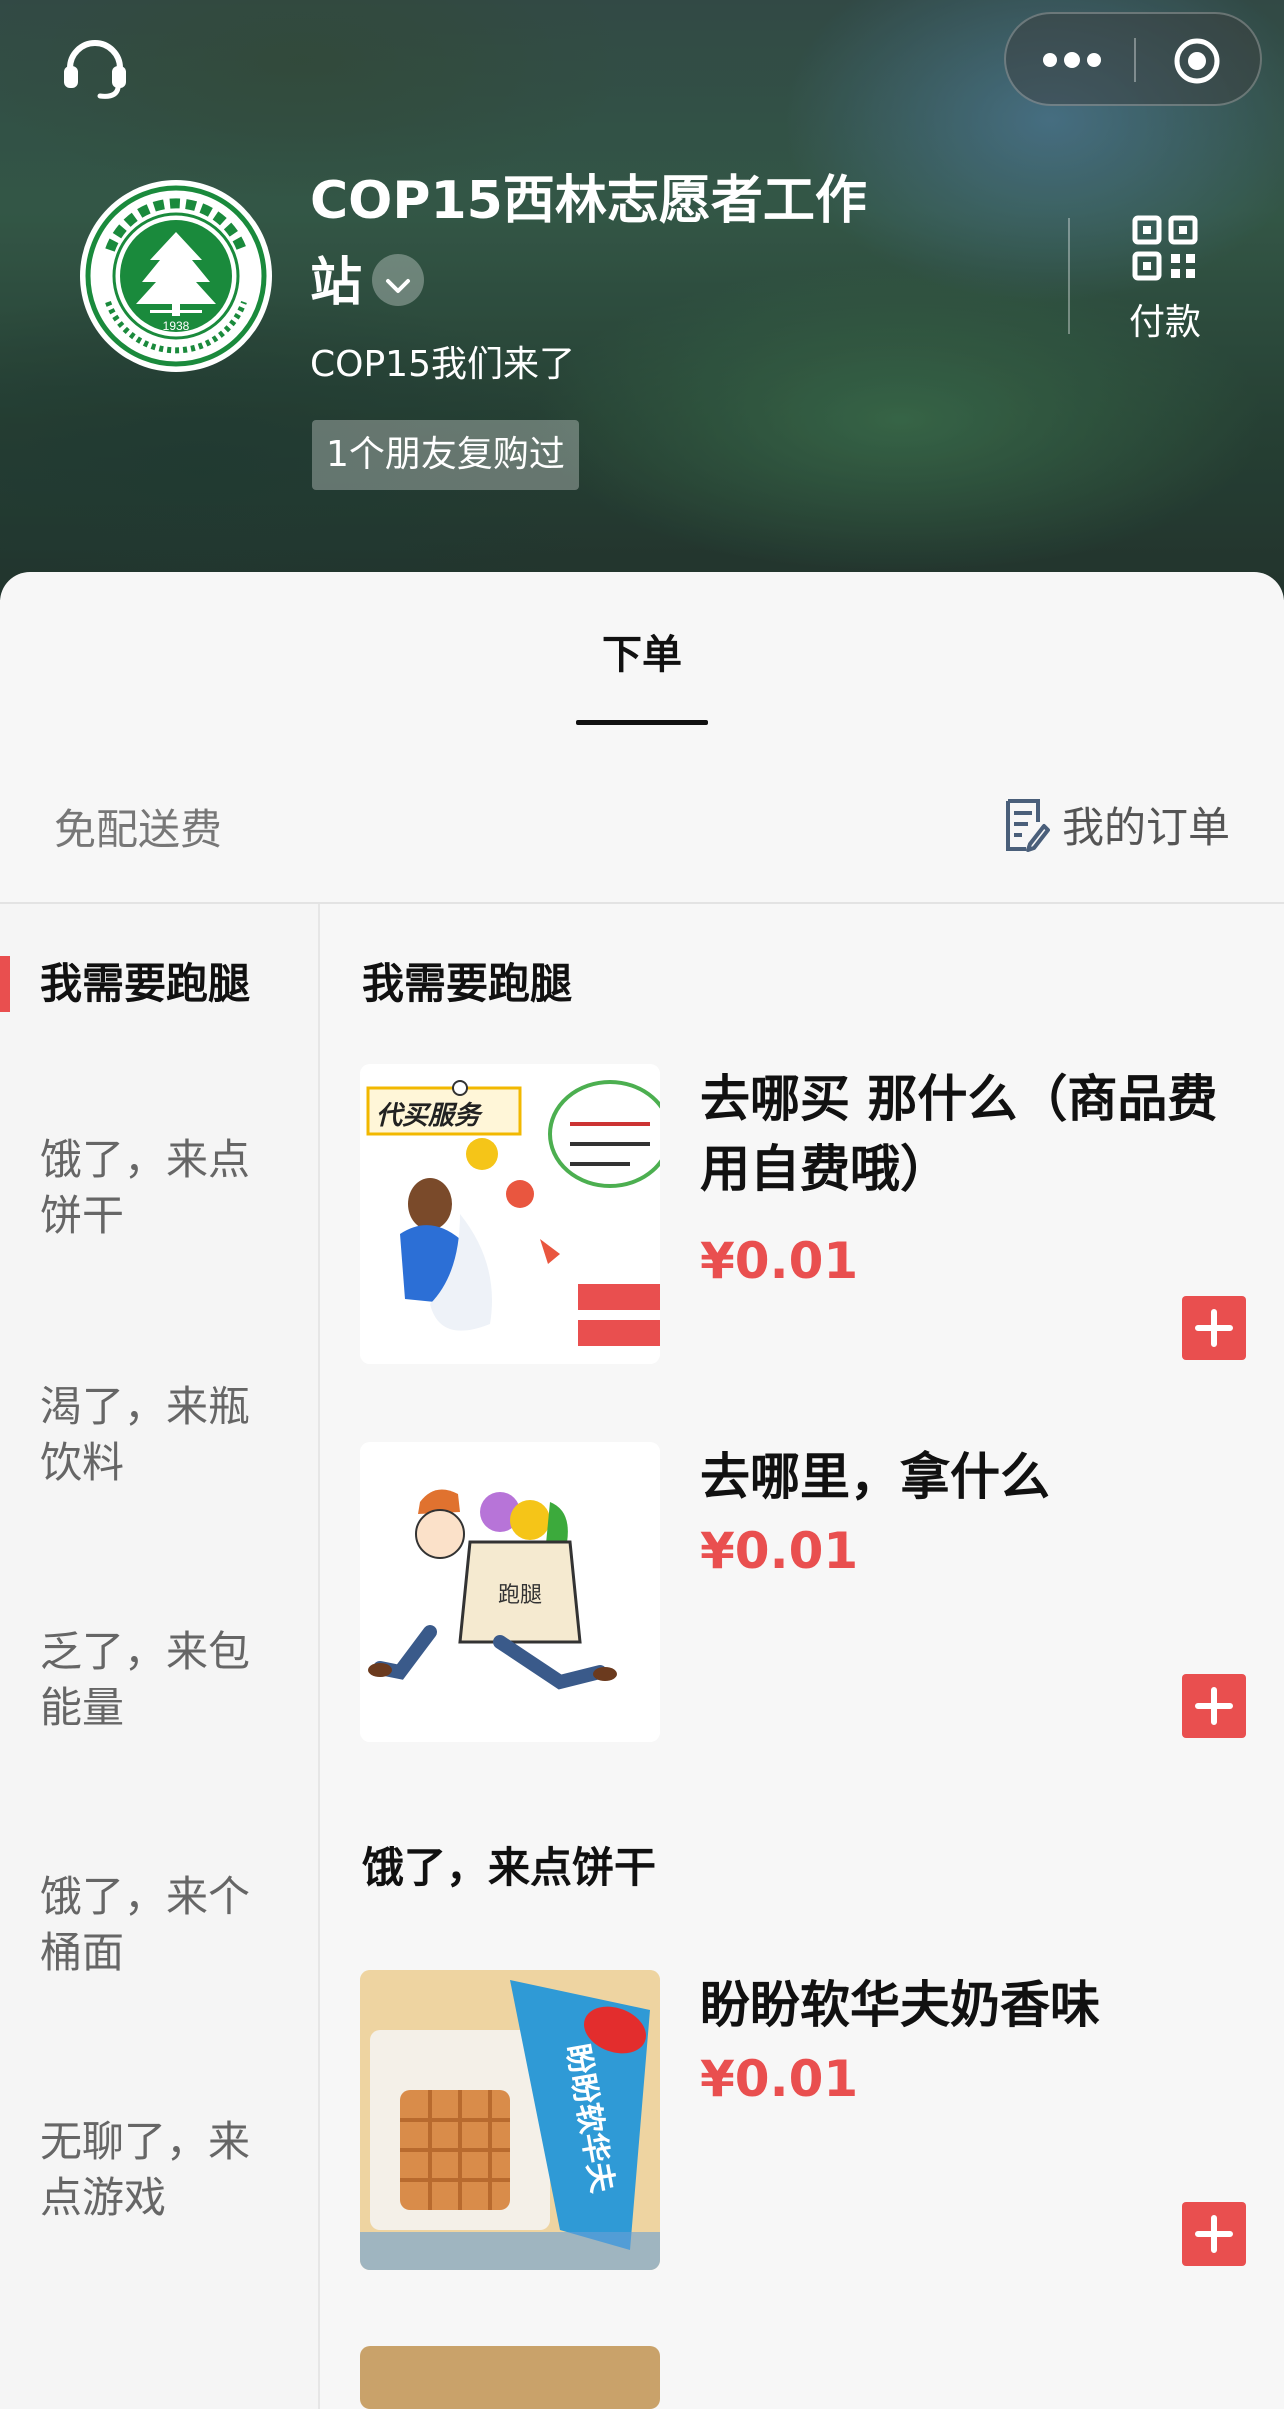 The image size is (1284, 2409). What do you see at coordinates (165, 1188) in the screenshot?
I see `sidebar-item-biscuits: 饿了，来点饼干` at bounding box center [165, 1188].